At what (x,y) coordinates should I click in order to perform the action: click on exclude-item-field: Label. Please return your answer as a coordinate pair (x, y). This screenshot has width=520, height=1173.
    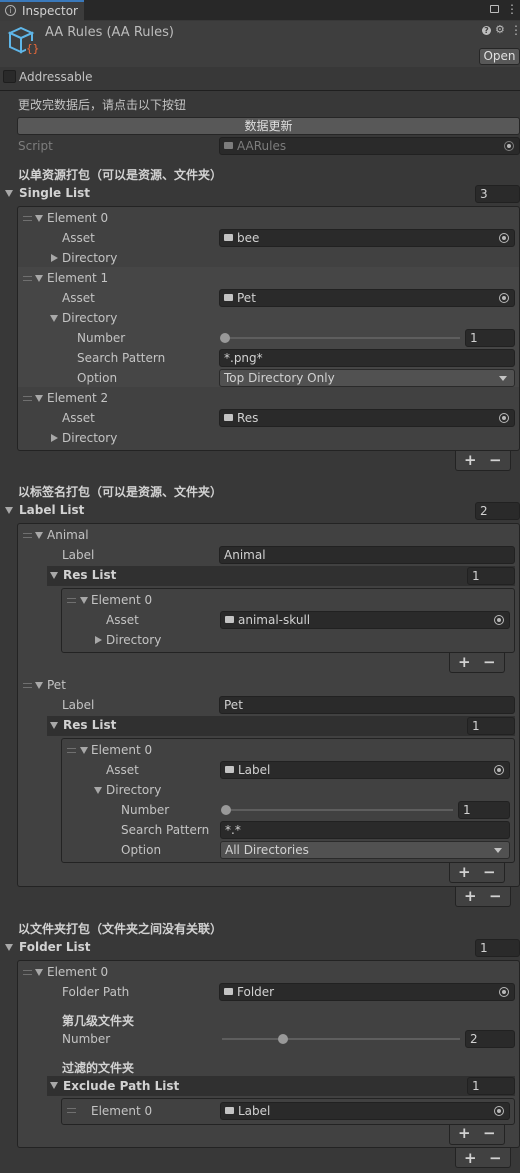
    Looking at the image, I should click on (365, 1111).